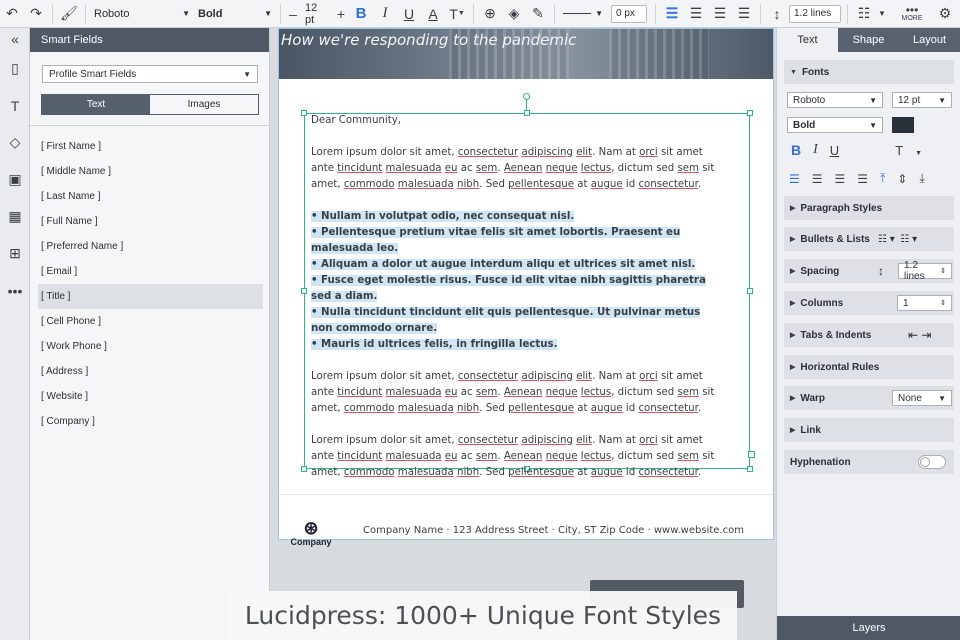 The width and height of the screenshot is (960, 640). I want to click on image-icon: ▣, so click(15, 179).